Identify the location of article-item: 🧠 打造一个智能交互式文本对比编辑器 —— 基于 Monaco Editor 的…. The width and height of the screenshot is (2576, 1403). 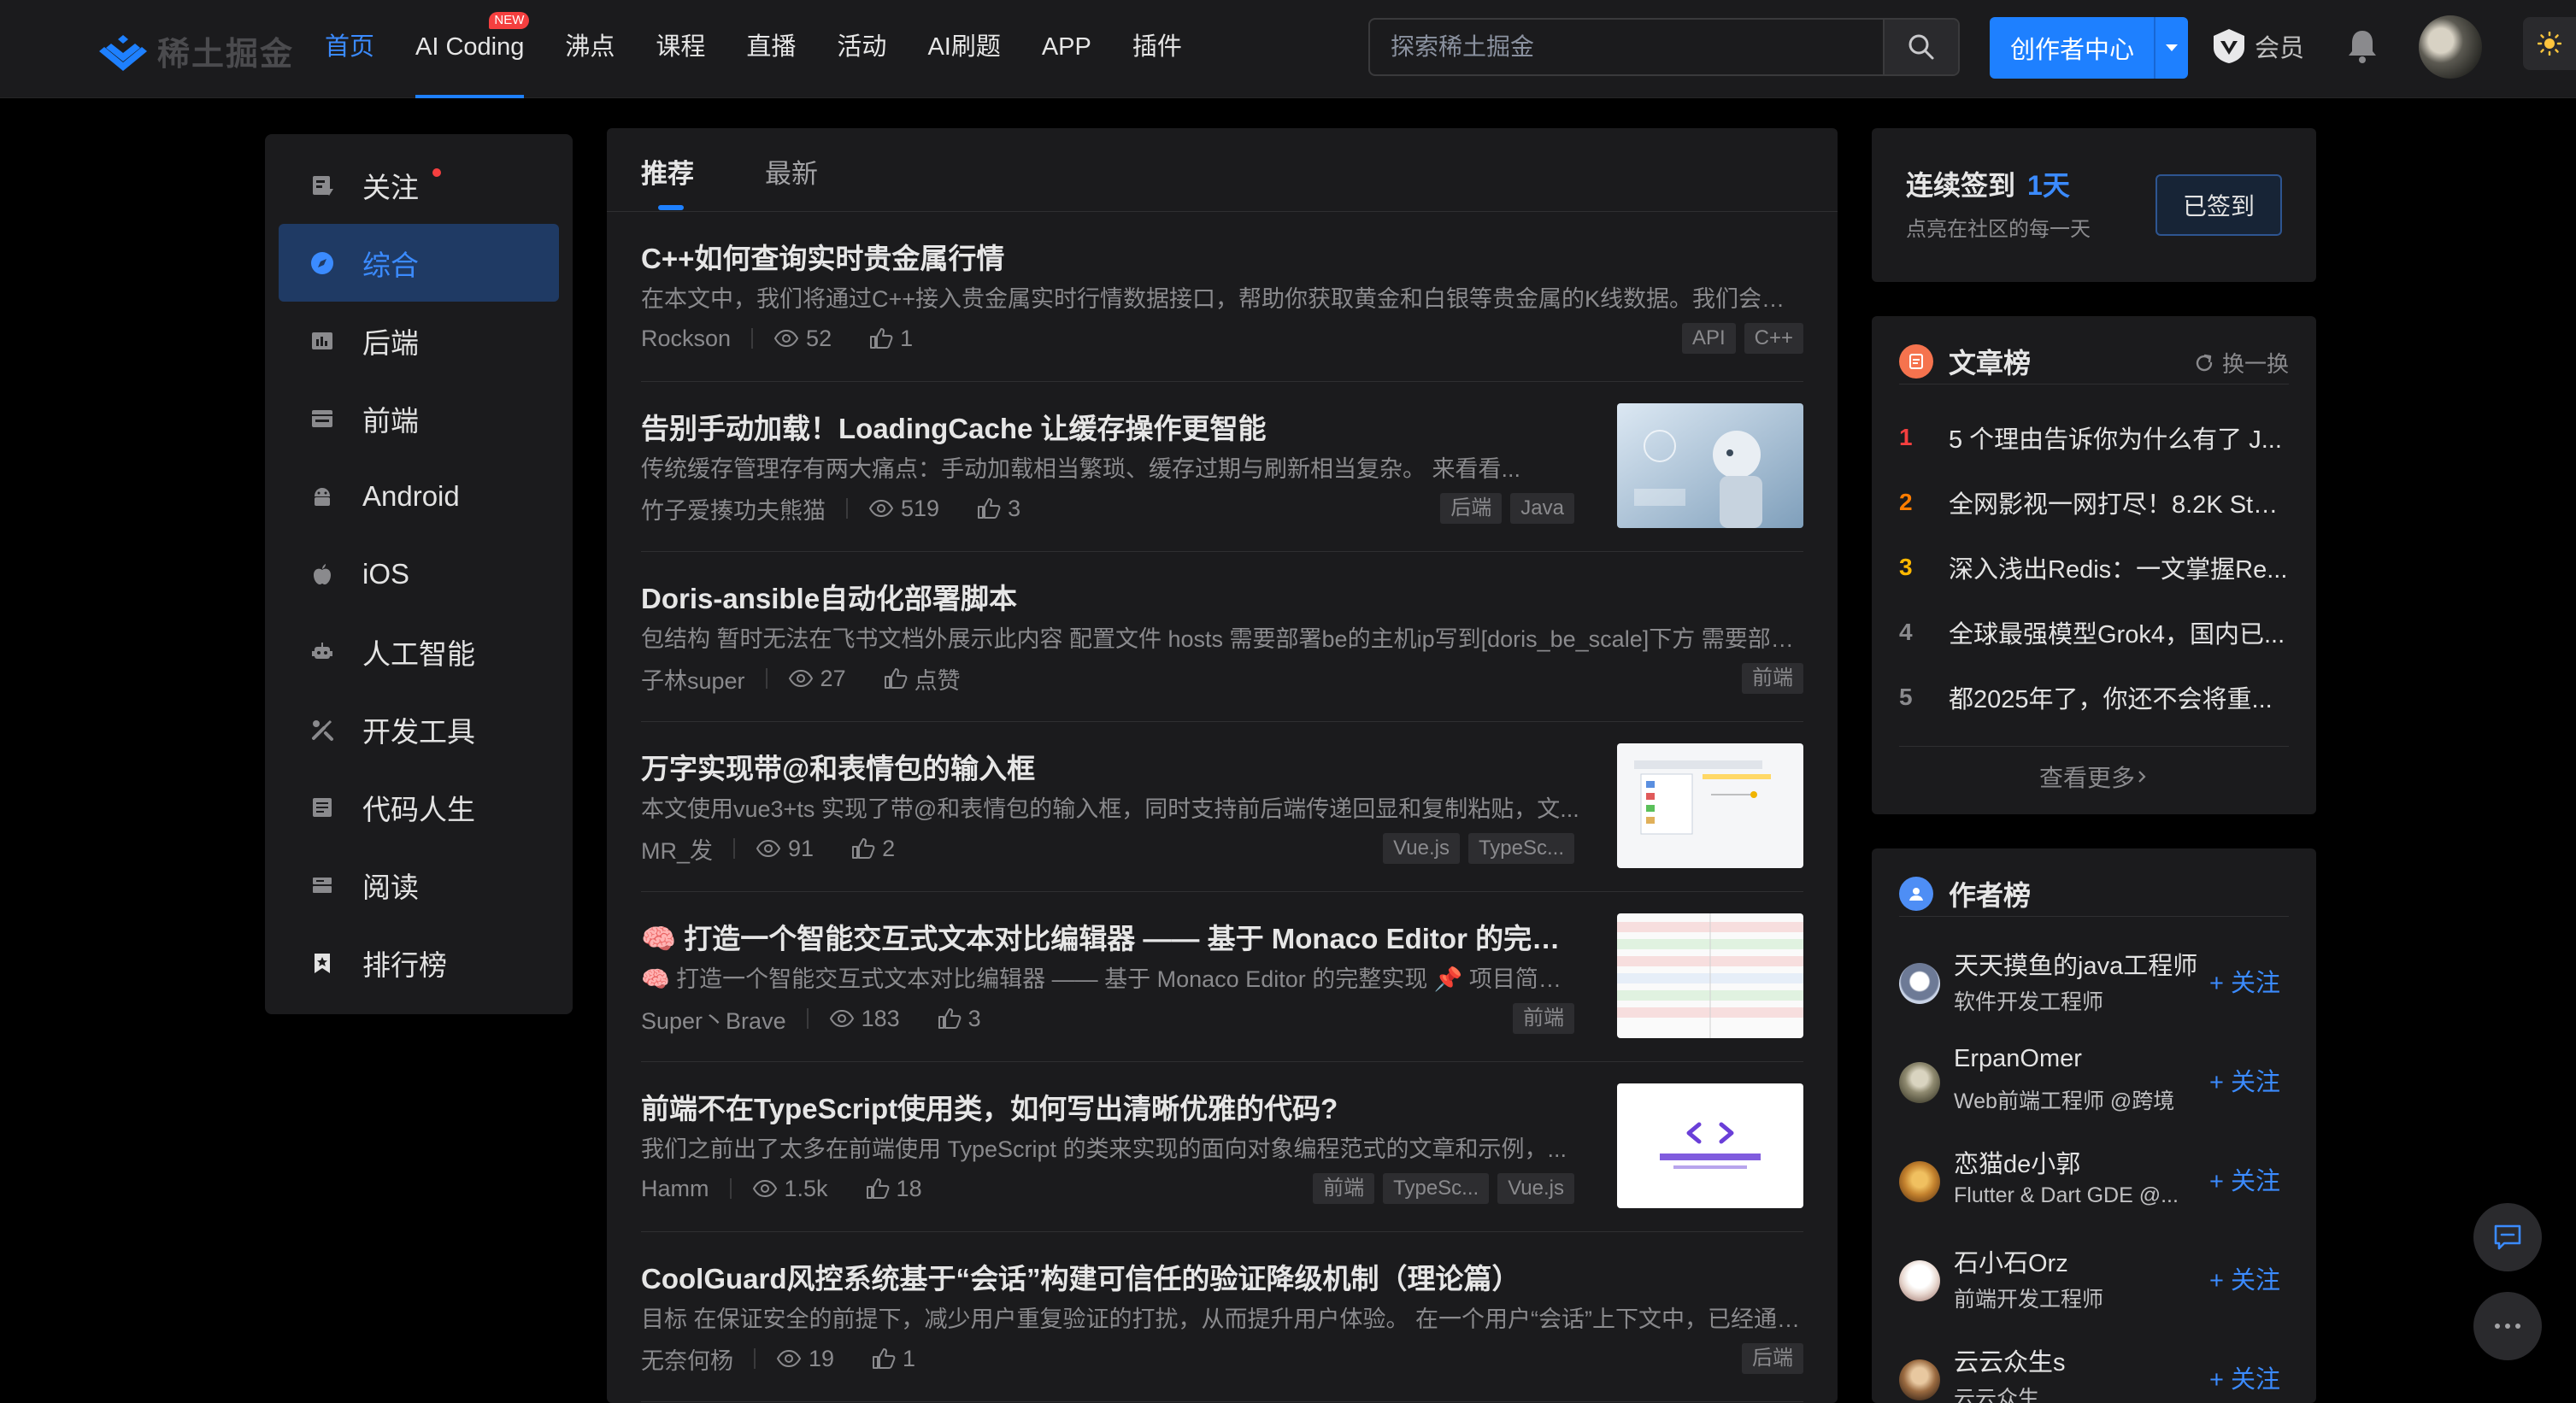
(1222, 977).